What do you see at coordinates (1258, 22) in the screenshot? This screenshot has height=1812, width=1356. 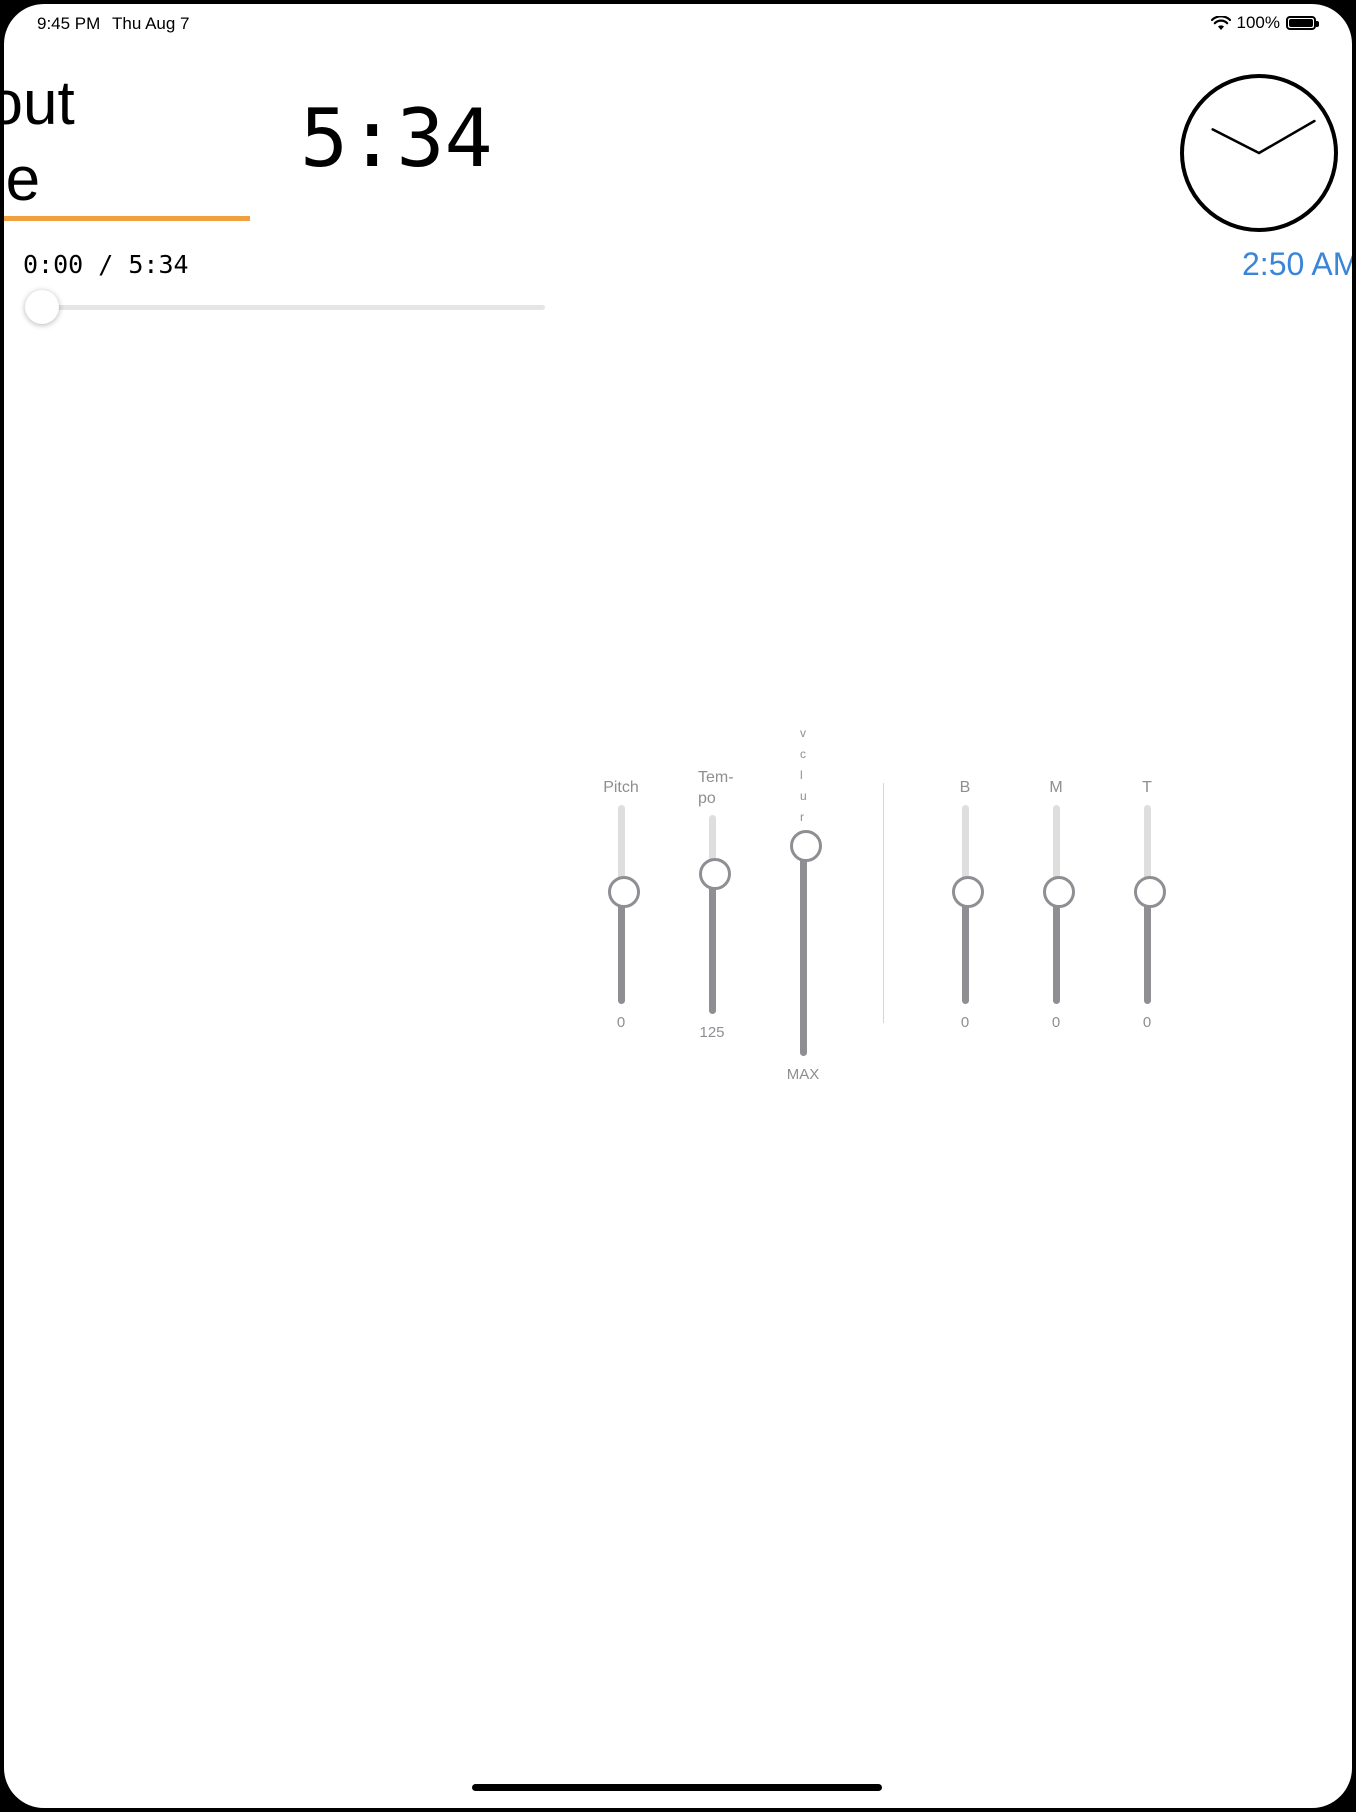 I see `battery-percent: 100%` at bounding box center [1258, 22].